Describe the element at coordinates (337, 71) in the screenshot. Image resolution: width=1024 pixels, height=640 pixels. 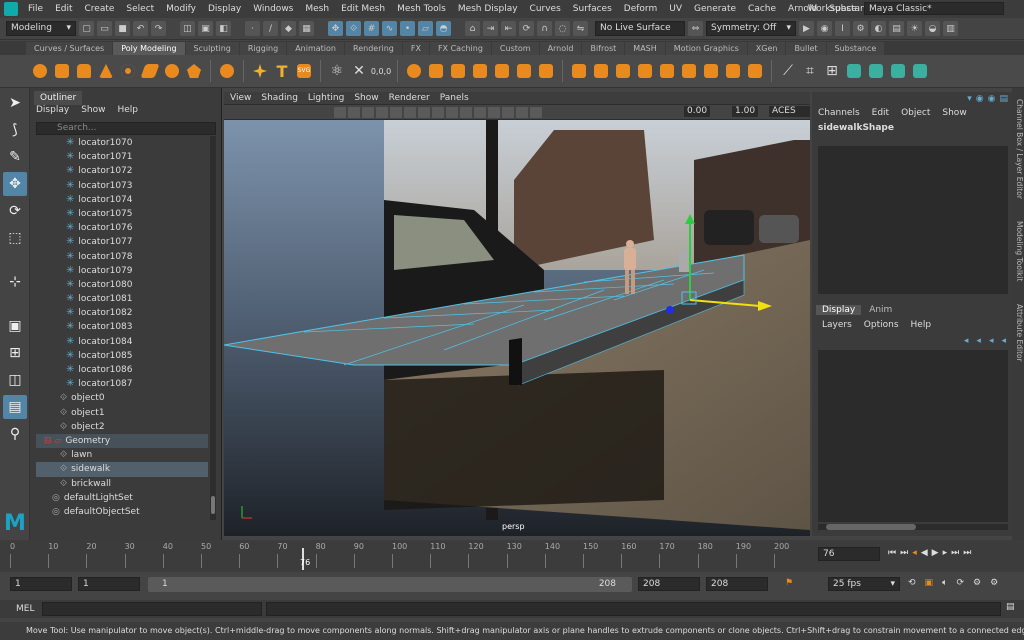
I see `combine-icon: ⚛` at that location.